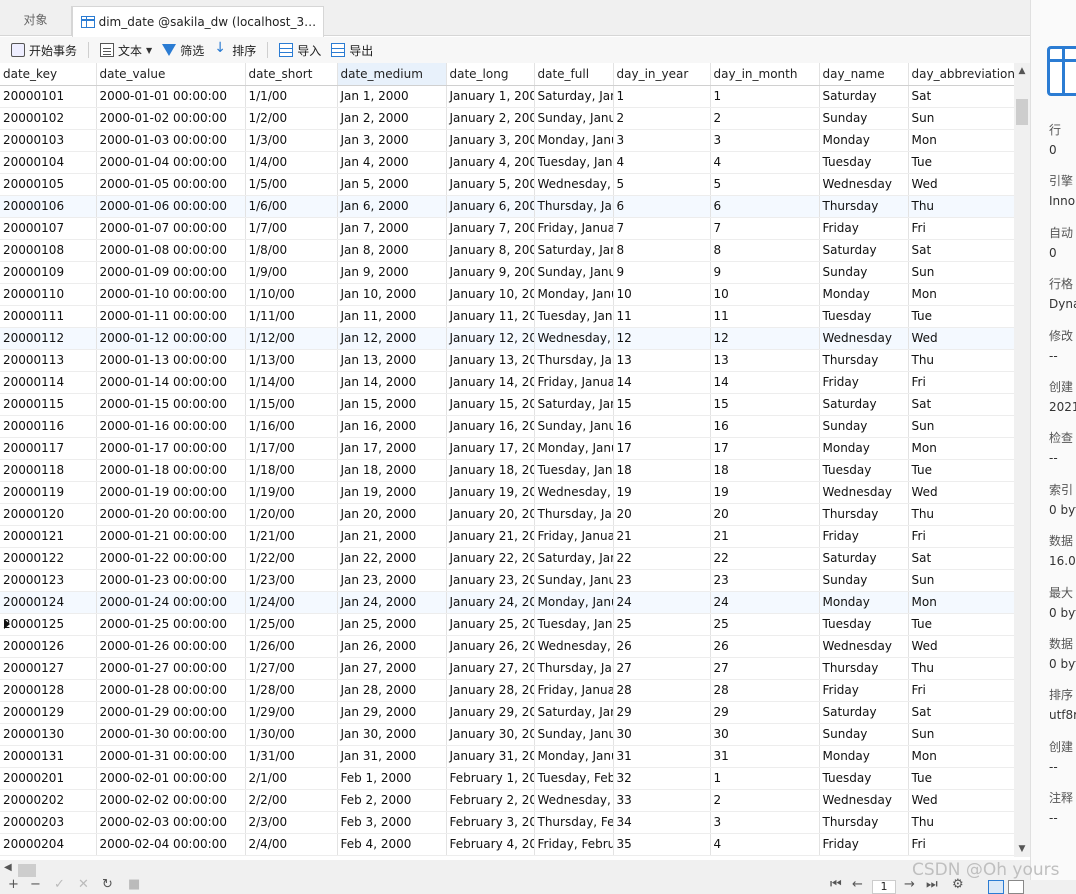  Describe the element at coordinates (490, 118) in the screenshot. I see `cell-date-long: January 2, 2000` at that location.